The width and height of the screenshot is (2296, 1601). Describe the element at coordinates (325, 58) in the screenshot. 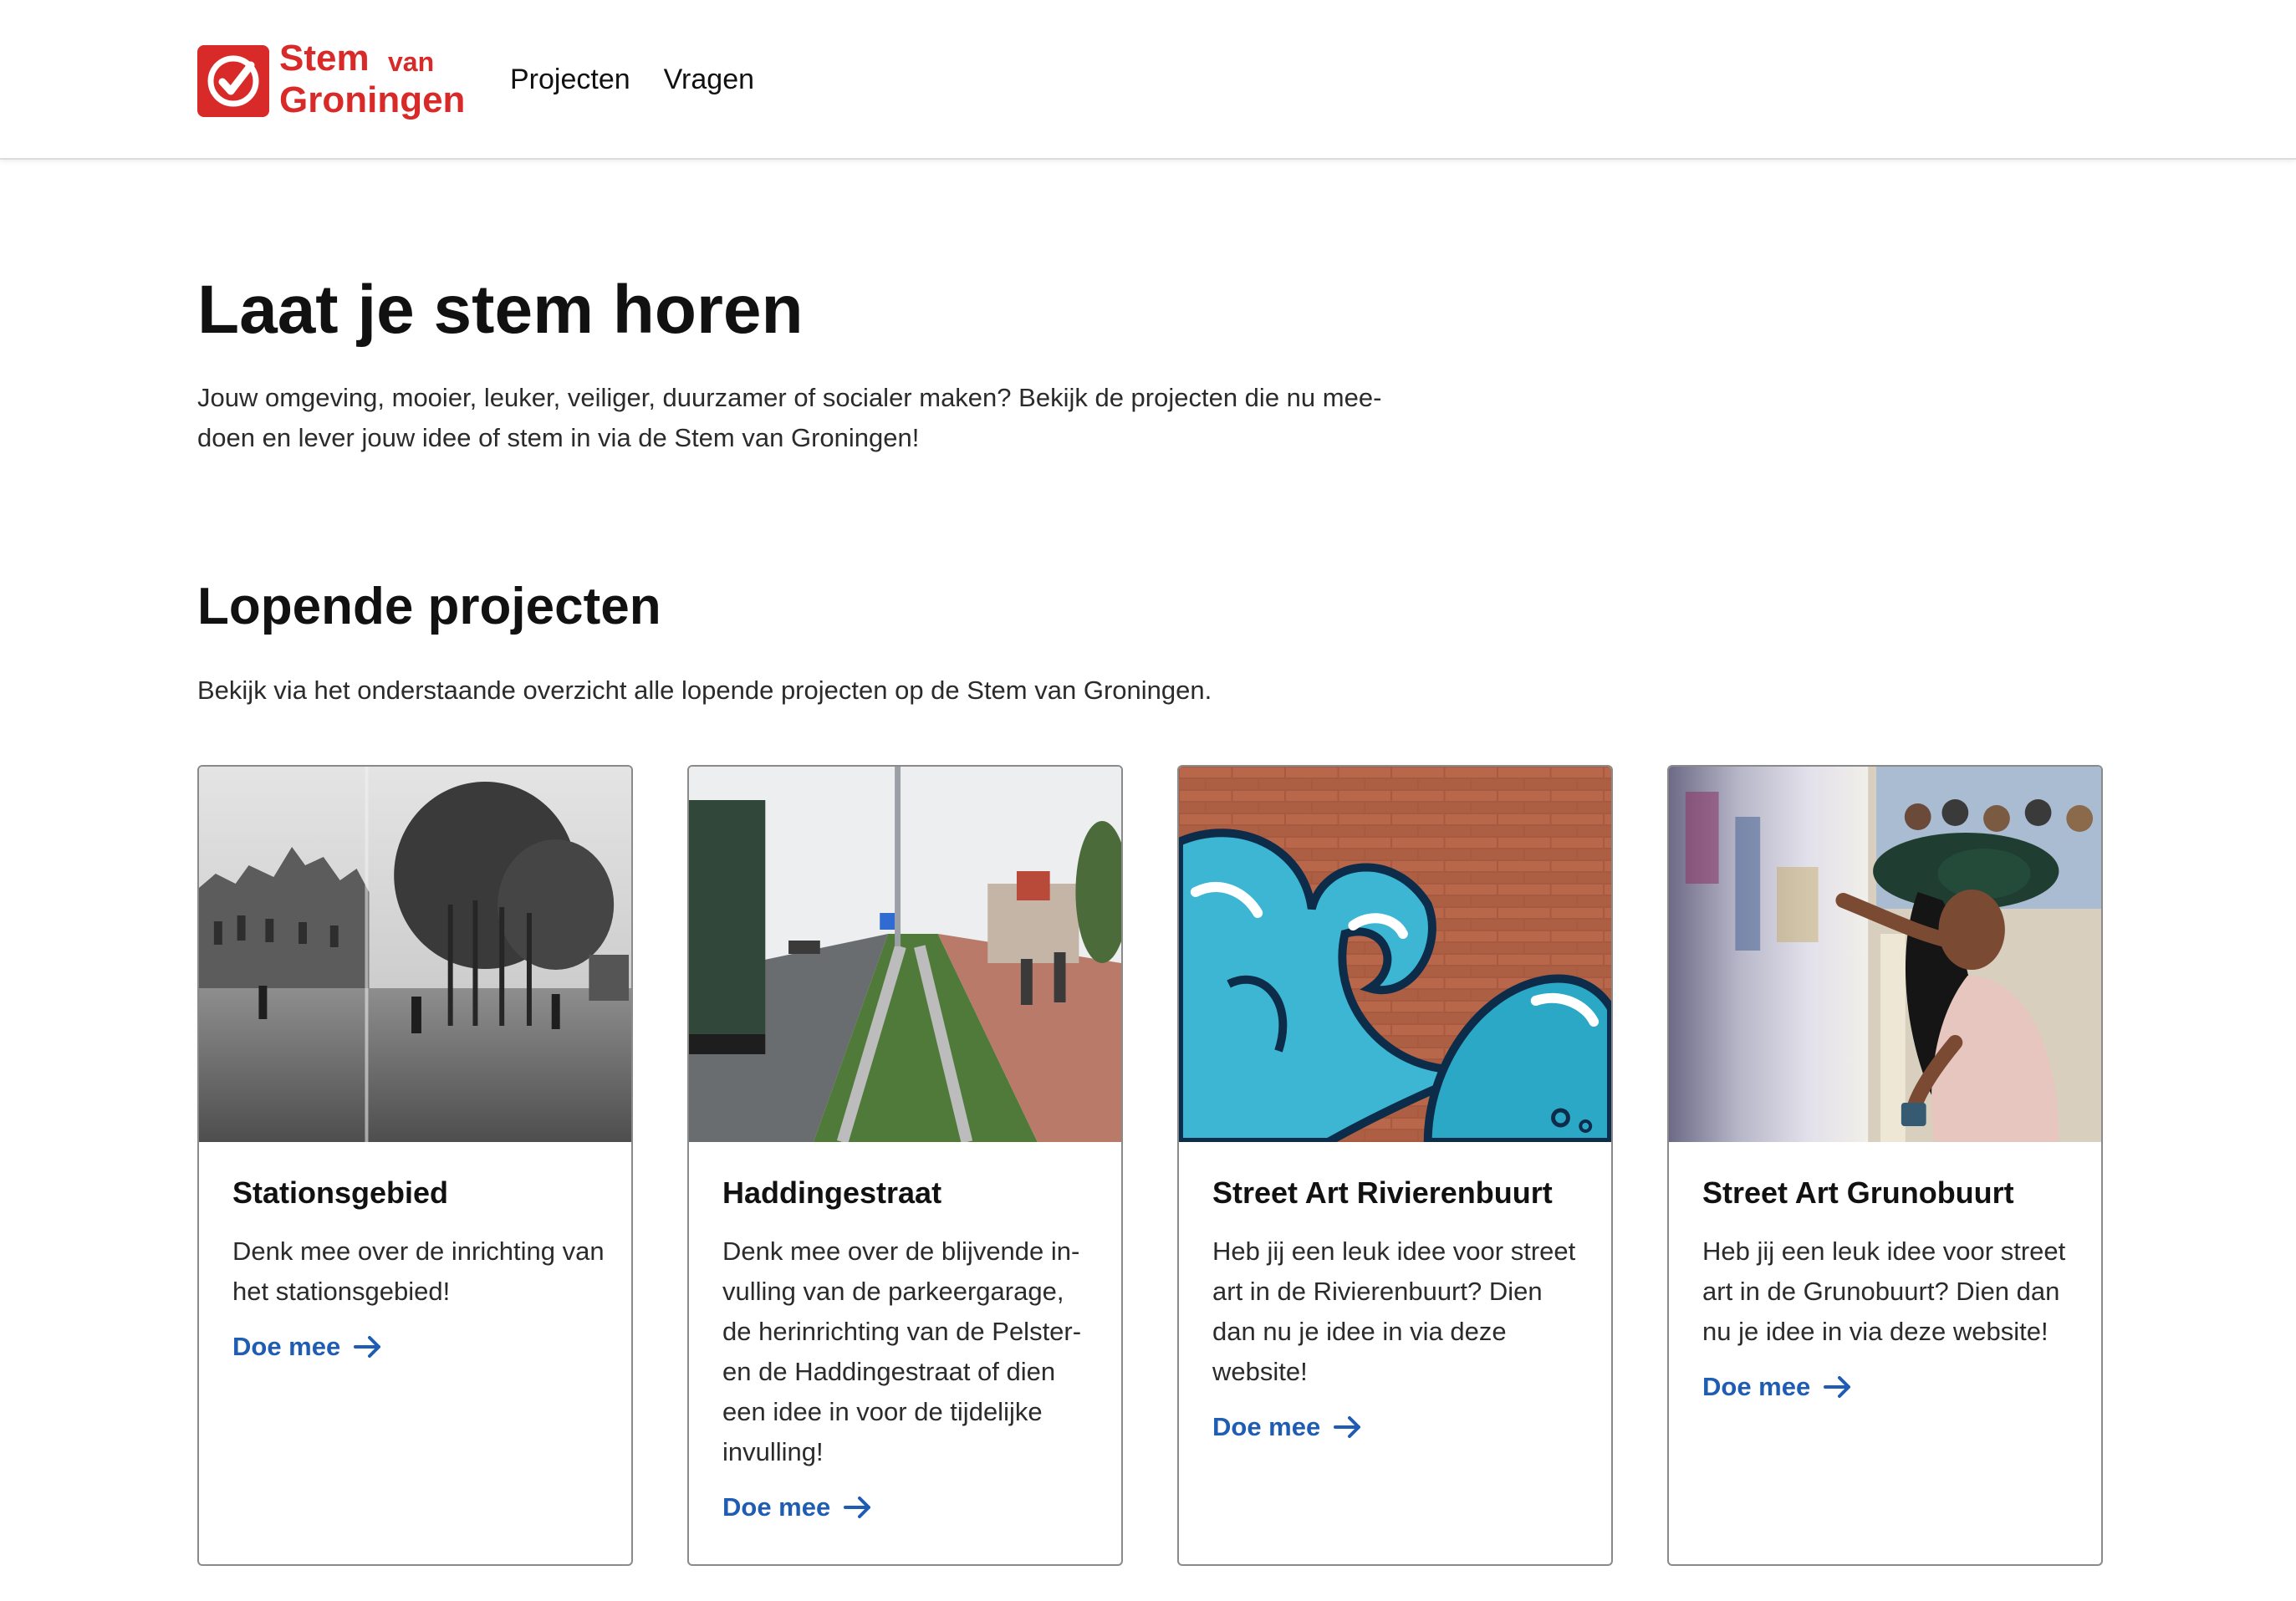

I see `brand-stem: Stem` at that location.